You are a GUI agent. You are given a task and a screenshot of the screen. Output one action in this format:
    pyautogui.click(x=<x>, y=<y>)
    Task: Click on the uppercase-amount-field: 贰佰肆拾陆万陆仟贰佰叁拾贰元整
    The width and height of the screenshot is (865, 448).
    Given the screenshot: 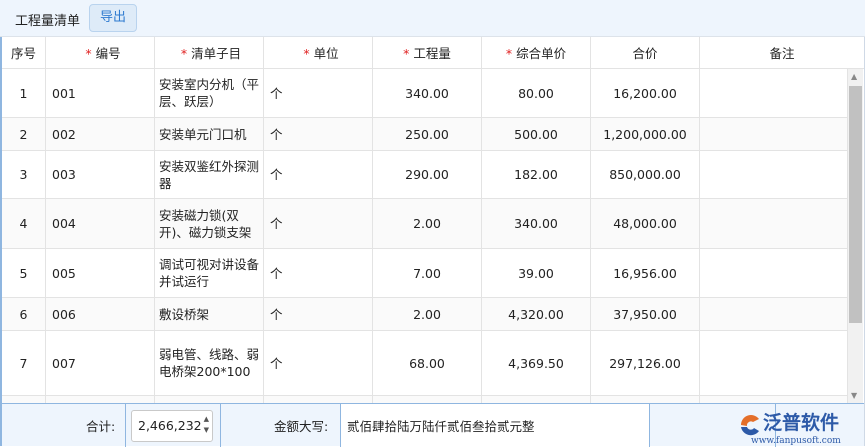 What is the action you would take?
    pyautogui.click(x=495, y=425)
    